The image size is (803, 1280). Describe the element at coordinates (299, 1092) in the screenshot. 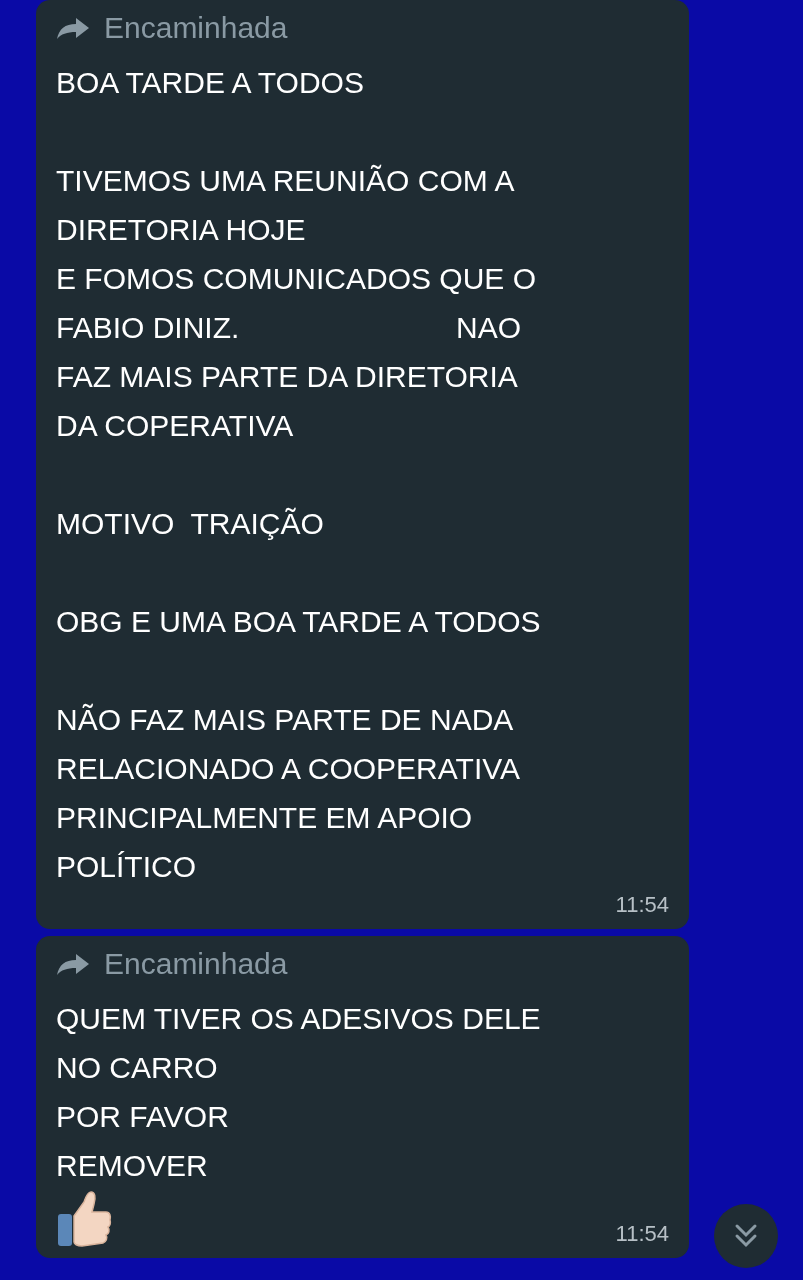

I see `message-text: QUEM TIVER OS ADESIVOS DELE NO CARRO POR FAVOR REMOVER` at that location.